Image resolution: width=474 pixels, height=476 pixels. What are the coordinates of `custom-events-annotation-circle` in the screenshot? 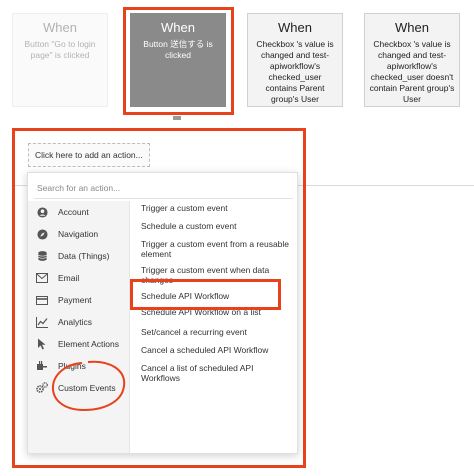 It's located at (88, 386).